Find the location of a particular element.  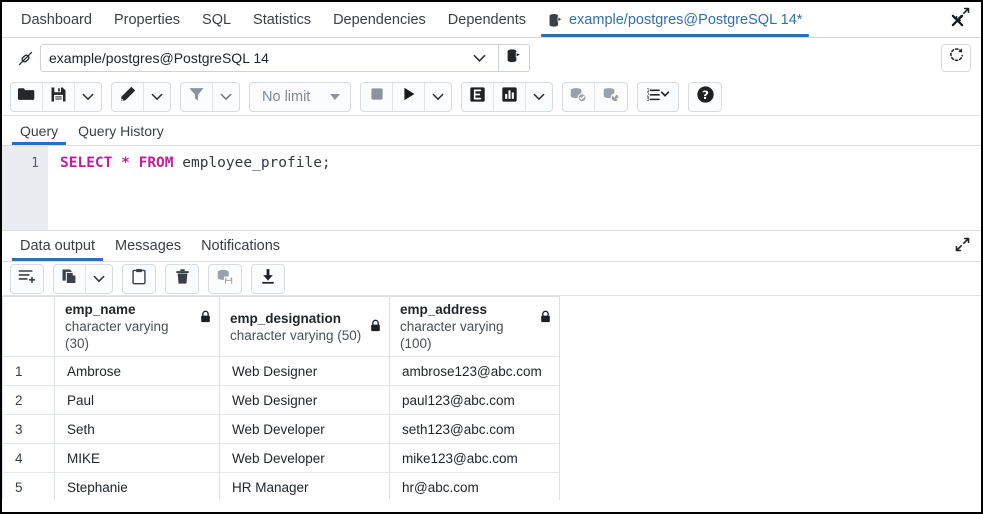

tab-query: Query is located at coordinates (39, 130).